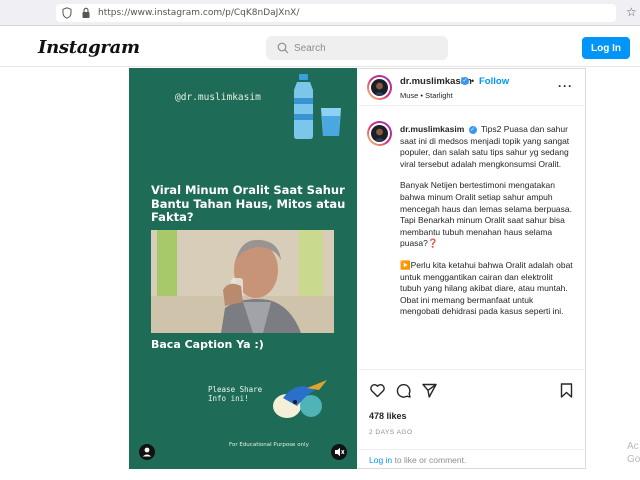 This screenshot has height=480, width=640. What do you see at coordinates (86, 13) in the screenshot?
I see `lock-icon` at bounding box center [86, 13].